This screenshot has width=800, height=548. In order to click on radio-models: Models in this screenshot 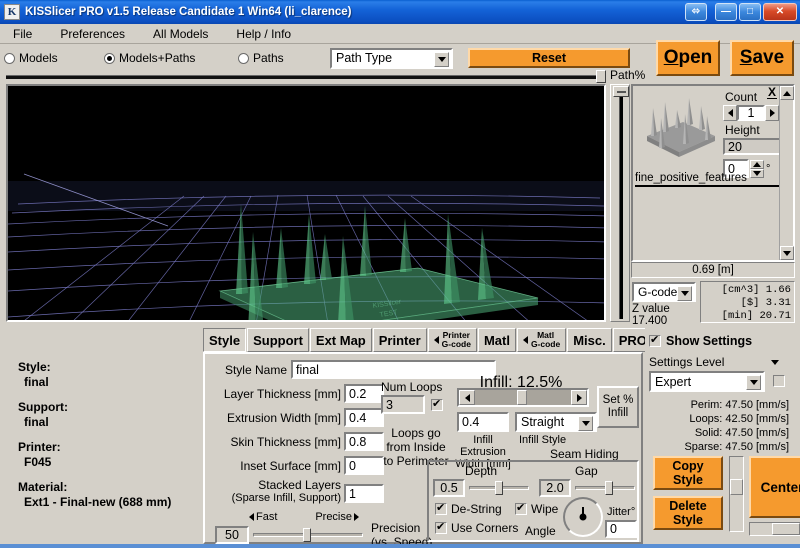, I will do `click(52, 58)`.